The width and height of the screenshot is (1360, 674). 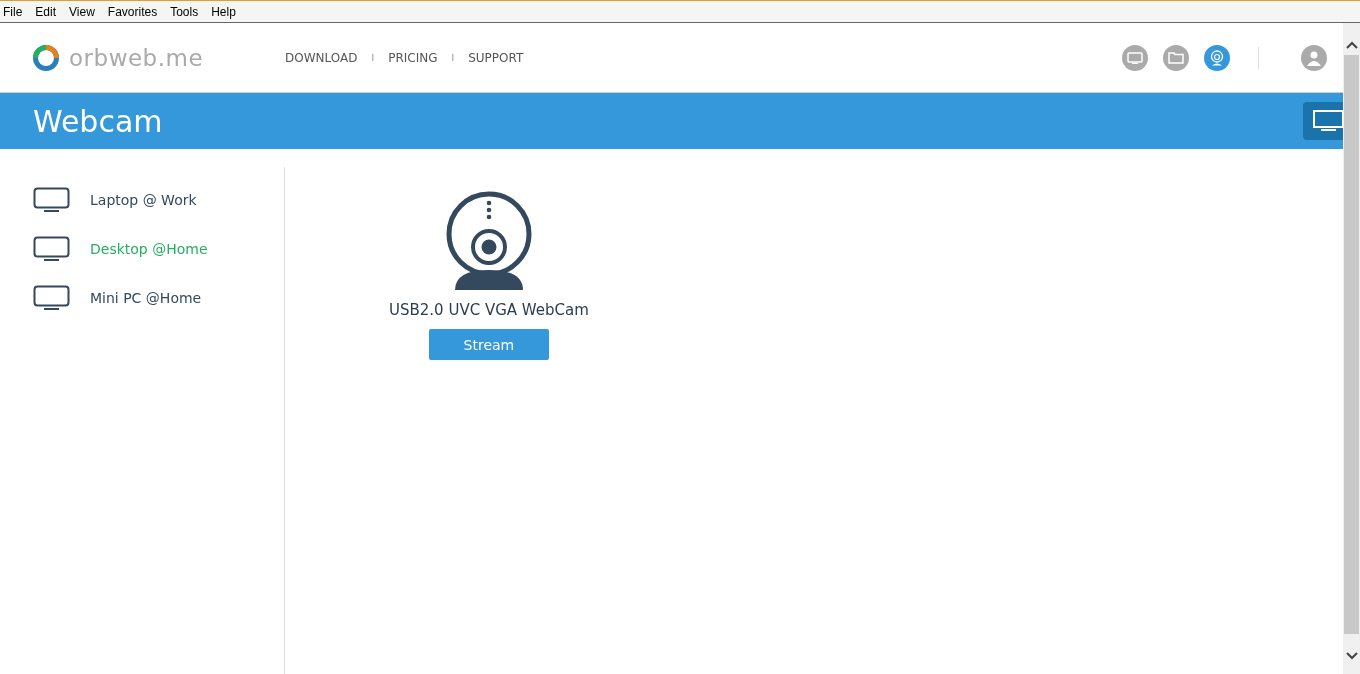 I want to click on scroll-down-icon, so click(x=1351, y=656).